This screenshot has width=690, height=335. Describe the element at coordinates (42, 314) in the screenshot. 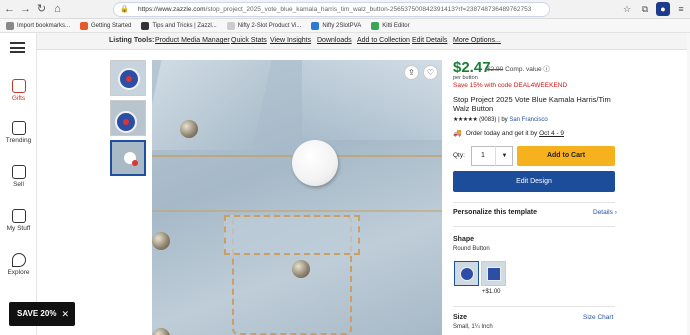

I see `promo-banner: SAVE 20% ✕` at that location.